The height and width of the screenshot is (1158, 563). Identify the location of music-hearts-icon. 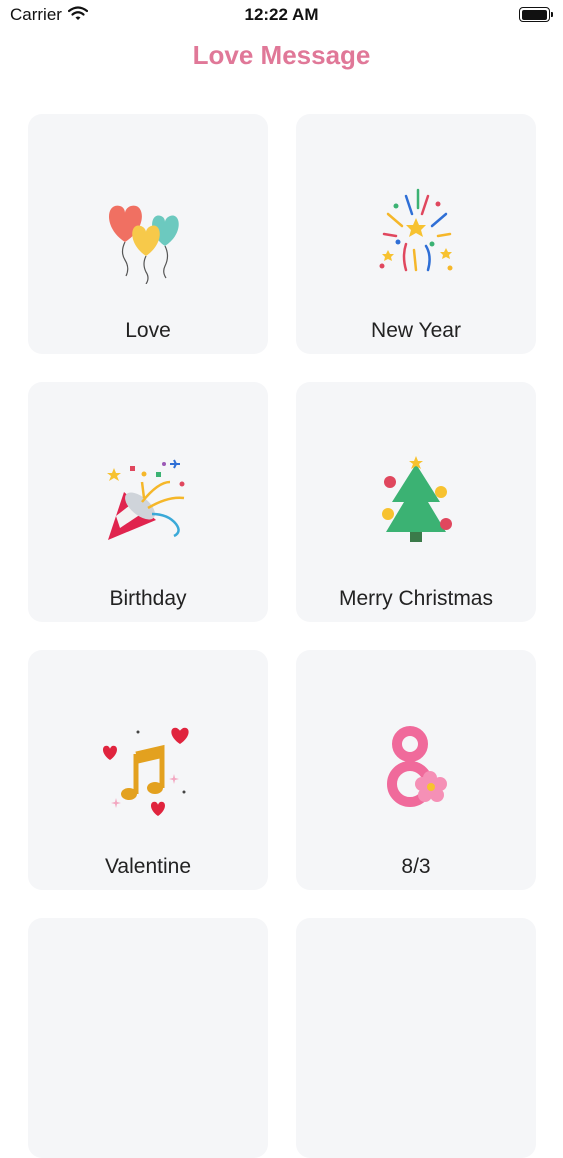
(146, 771).